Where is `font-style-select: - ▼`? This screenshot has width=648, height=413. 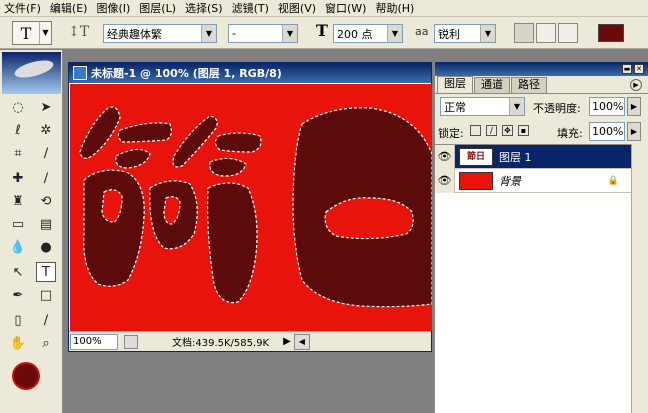
font-style-select: - ▼ is located at coordinates (263, 33).